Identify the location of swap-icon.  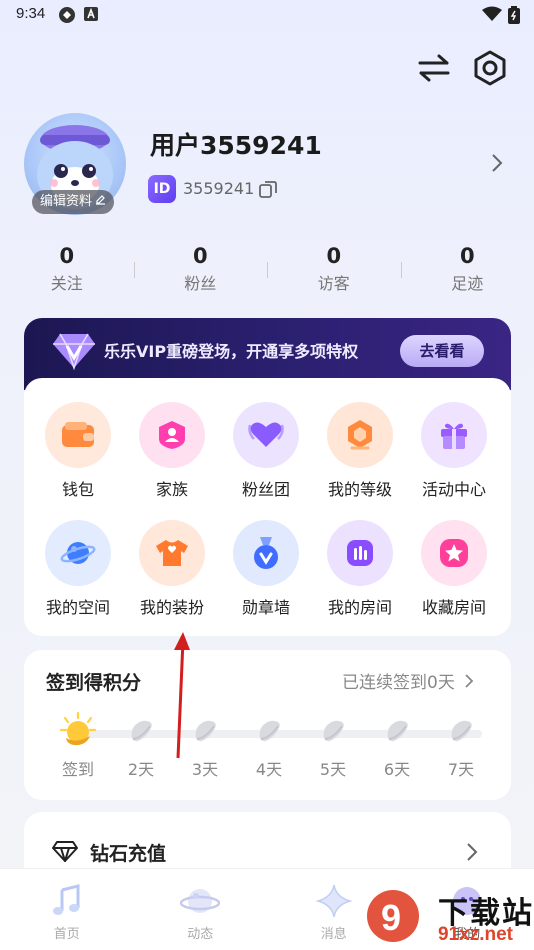
(434, 70).